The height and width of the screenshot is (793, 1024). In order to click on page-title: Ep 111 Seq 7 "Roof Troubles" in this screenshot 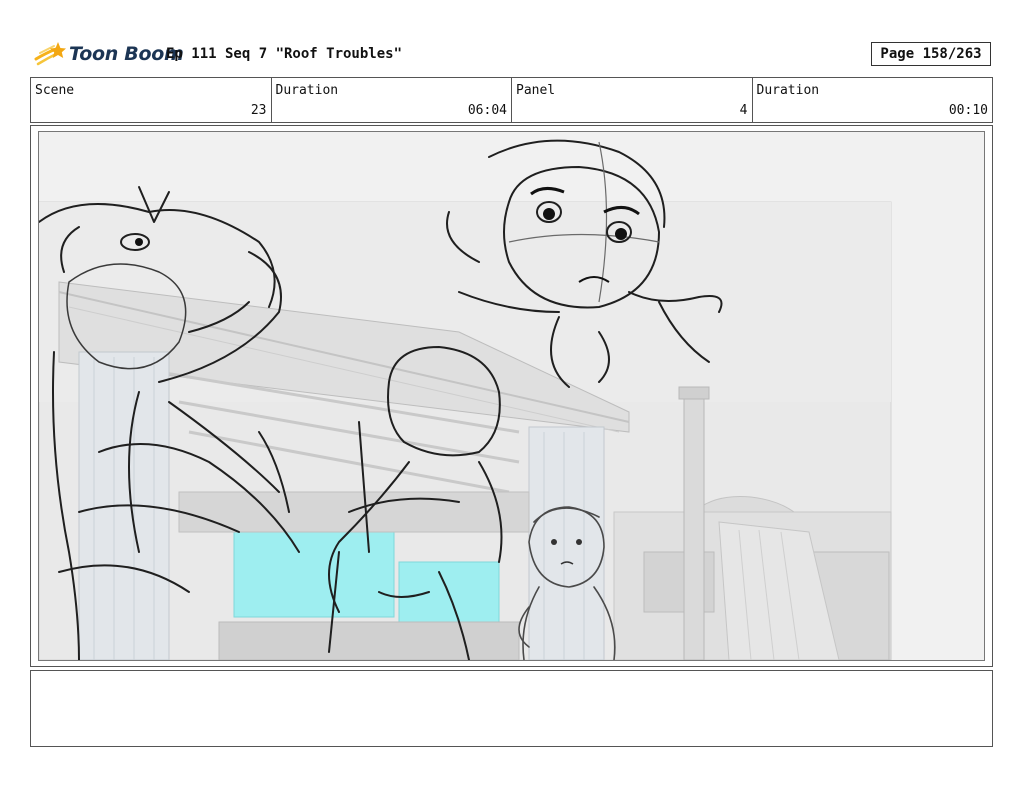, I will do `click(284, 54)`.